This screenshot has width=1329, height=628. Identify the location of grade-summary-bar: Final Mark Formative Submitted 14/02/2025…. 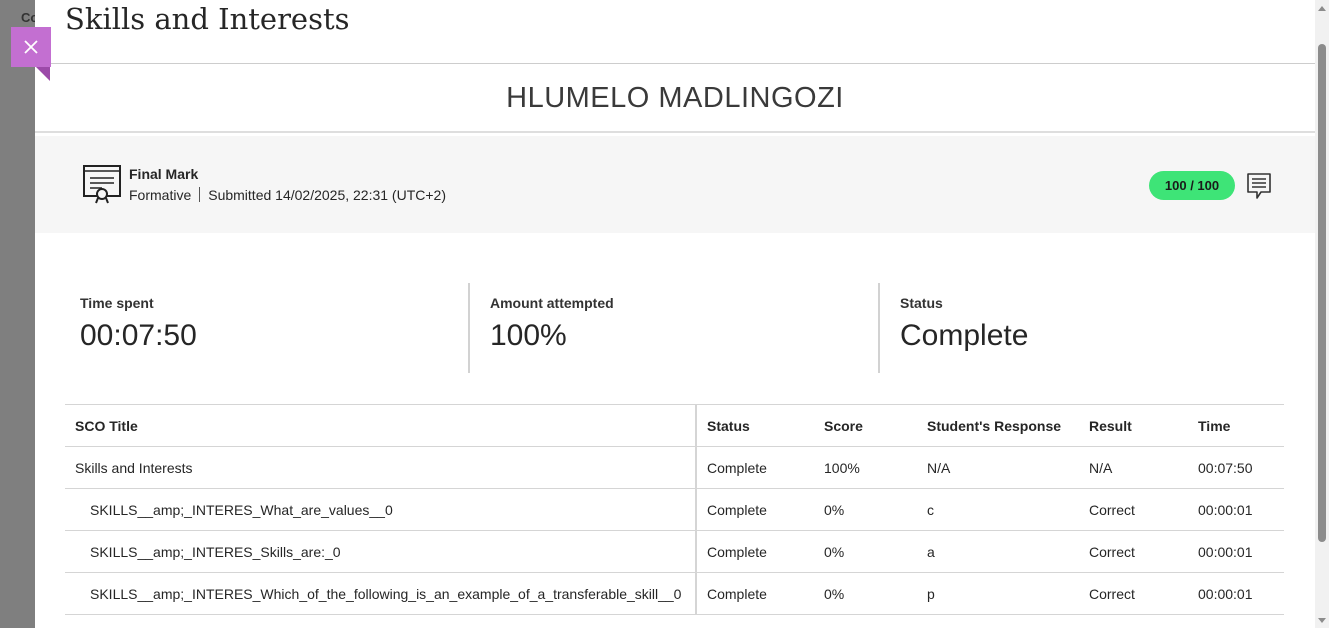
(675, 184).